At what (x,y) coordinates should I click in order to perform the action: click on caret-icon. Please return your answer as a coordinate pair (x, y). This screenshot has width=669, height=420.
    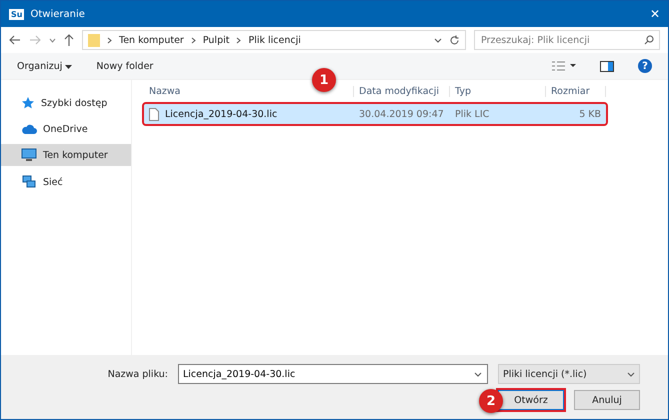
    Looking at the image, I should click on (68, 66).